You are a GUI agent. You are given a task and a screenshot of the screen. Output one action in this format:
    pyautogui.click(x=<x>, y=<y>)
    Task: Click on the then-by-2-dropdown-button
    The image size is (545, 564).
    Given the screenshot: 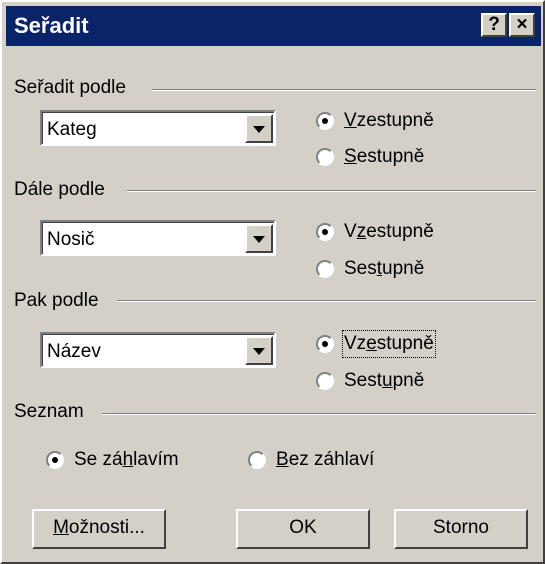 What is the action you would take?
    pyautogui.click(x=259, y=350)
    